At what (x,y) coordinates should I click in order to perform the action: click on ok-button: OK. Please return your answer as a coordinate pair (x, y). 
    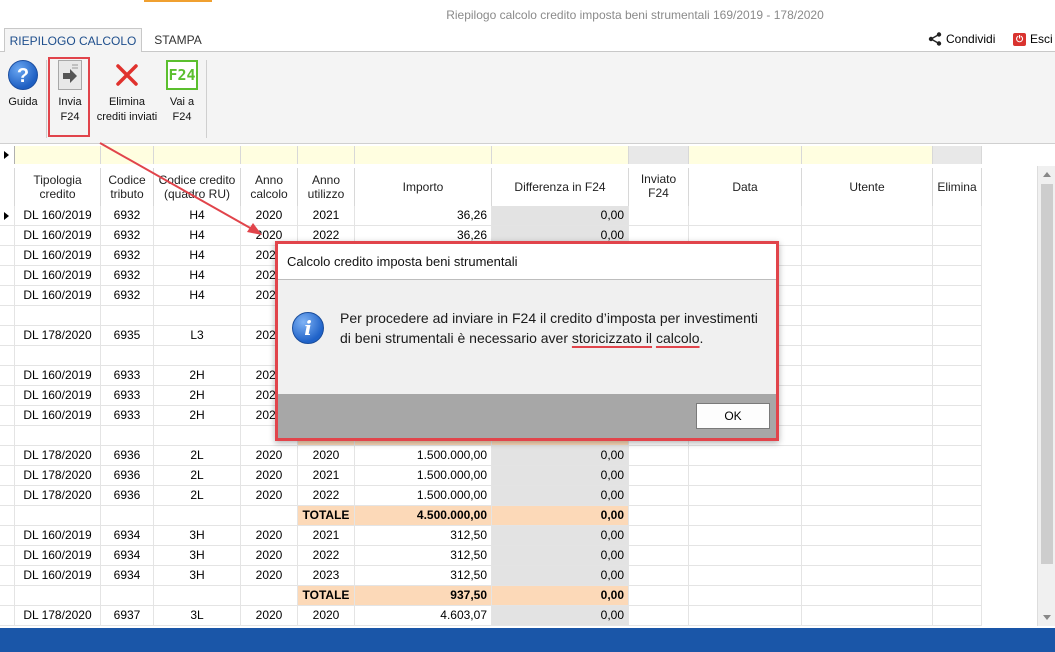
    Looking at the image, I should click on (733, 416).